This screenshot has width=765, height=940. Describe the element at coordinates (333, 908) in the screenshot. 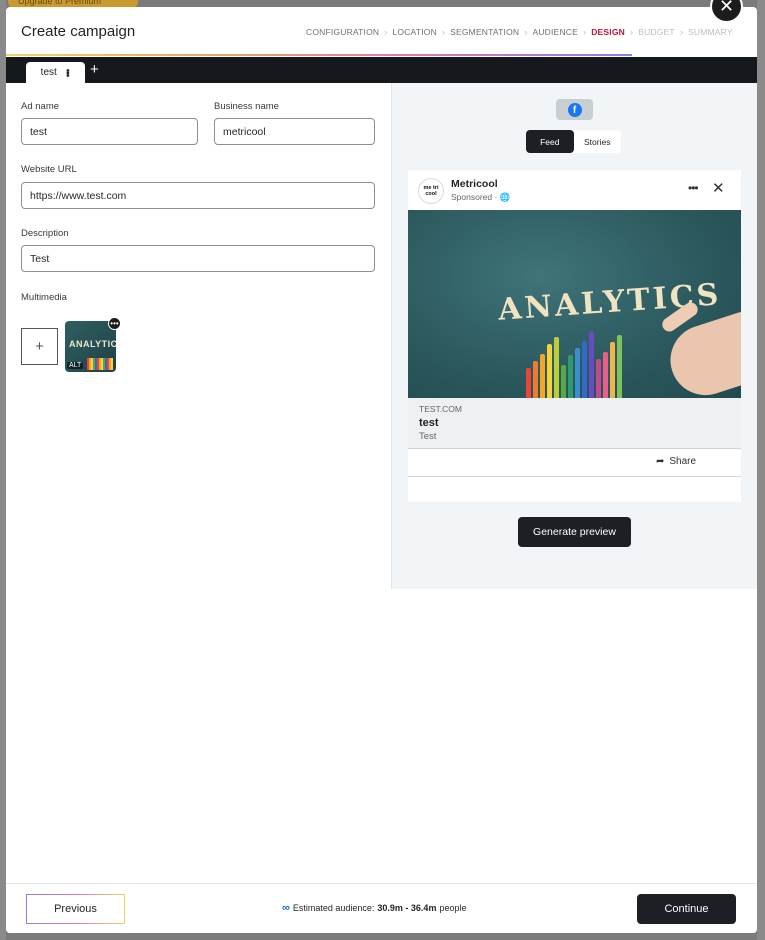

I see `audience-prefix: Estimated audience:` at that location.